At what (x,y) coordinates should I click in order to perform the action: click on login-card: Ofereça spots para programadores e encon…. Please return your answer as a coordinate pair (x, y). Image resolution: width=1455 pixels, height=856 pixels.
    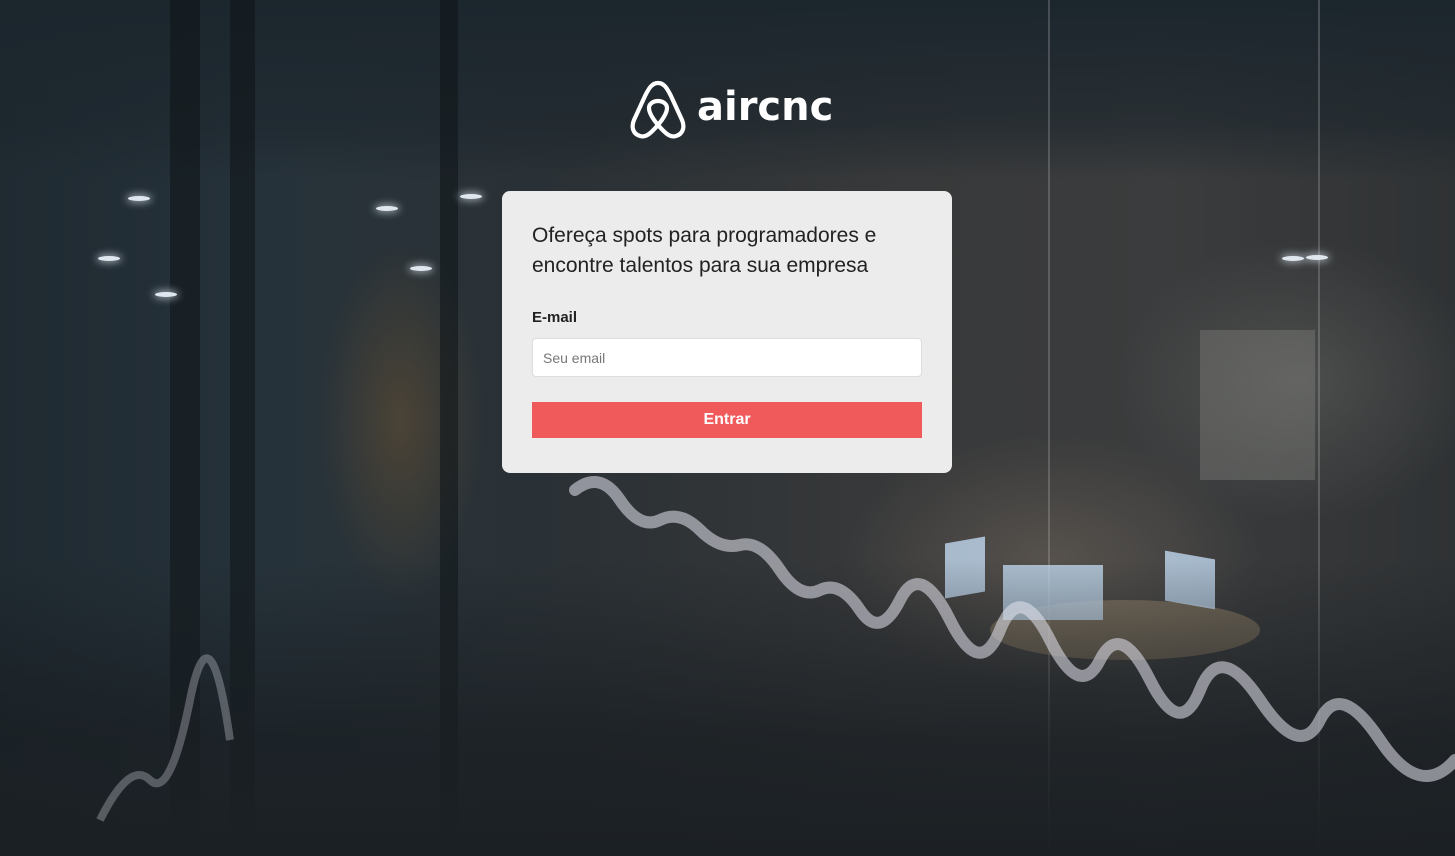
    Looking at the image, I should click on (727, 332).